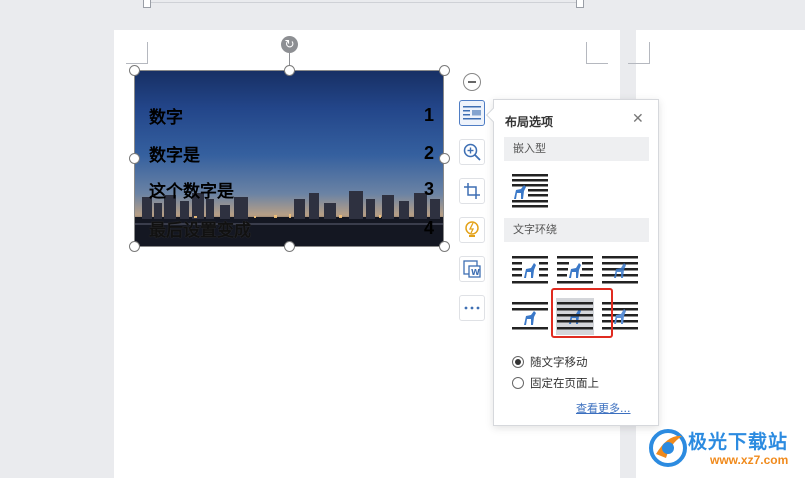  Describe the element at coordinates (134, 158) in the screenshot. I see `resize-handle-left` at that location.